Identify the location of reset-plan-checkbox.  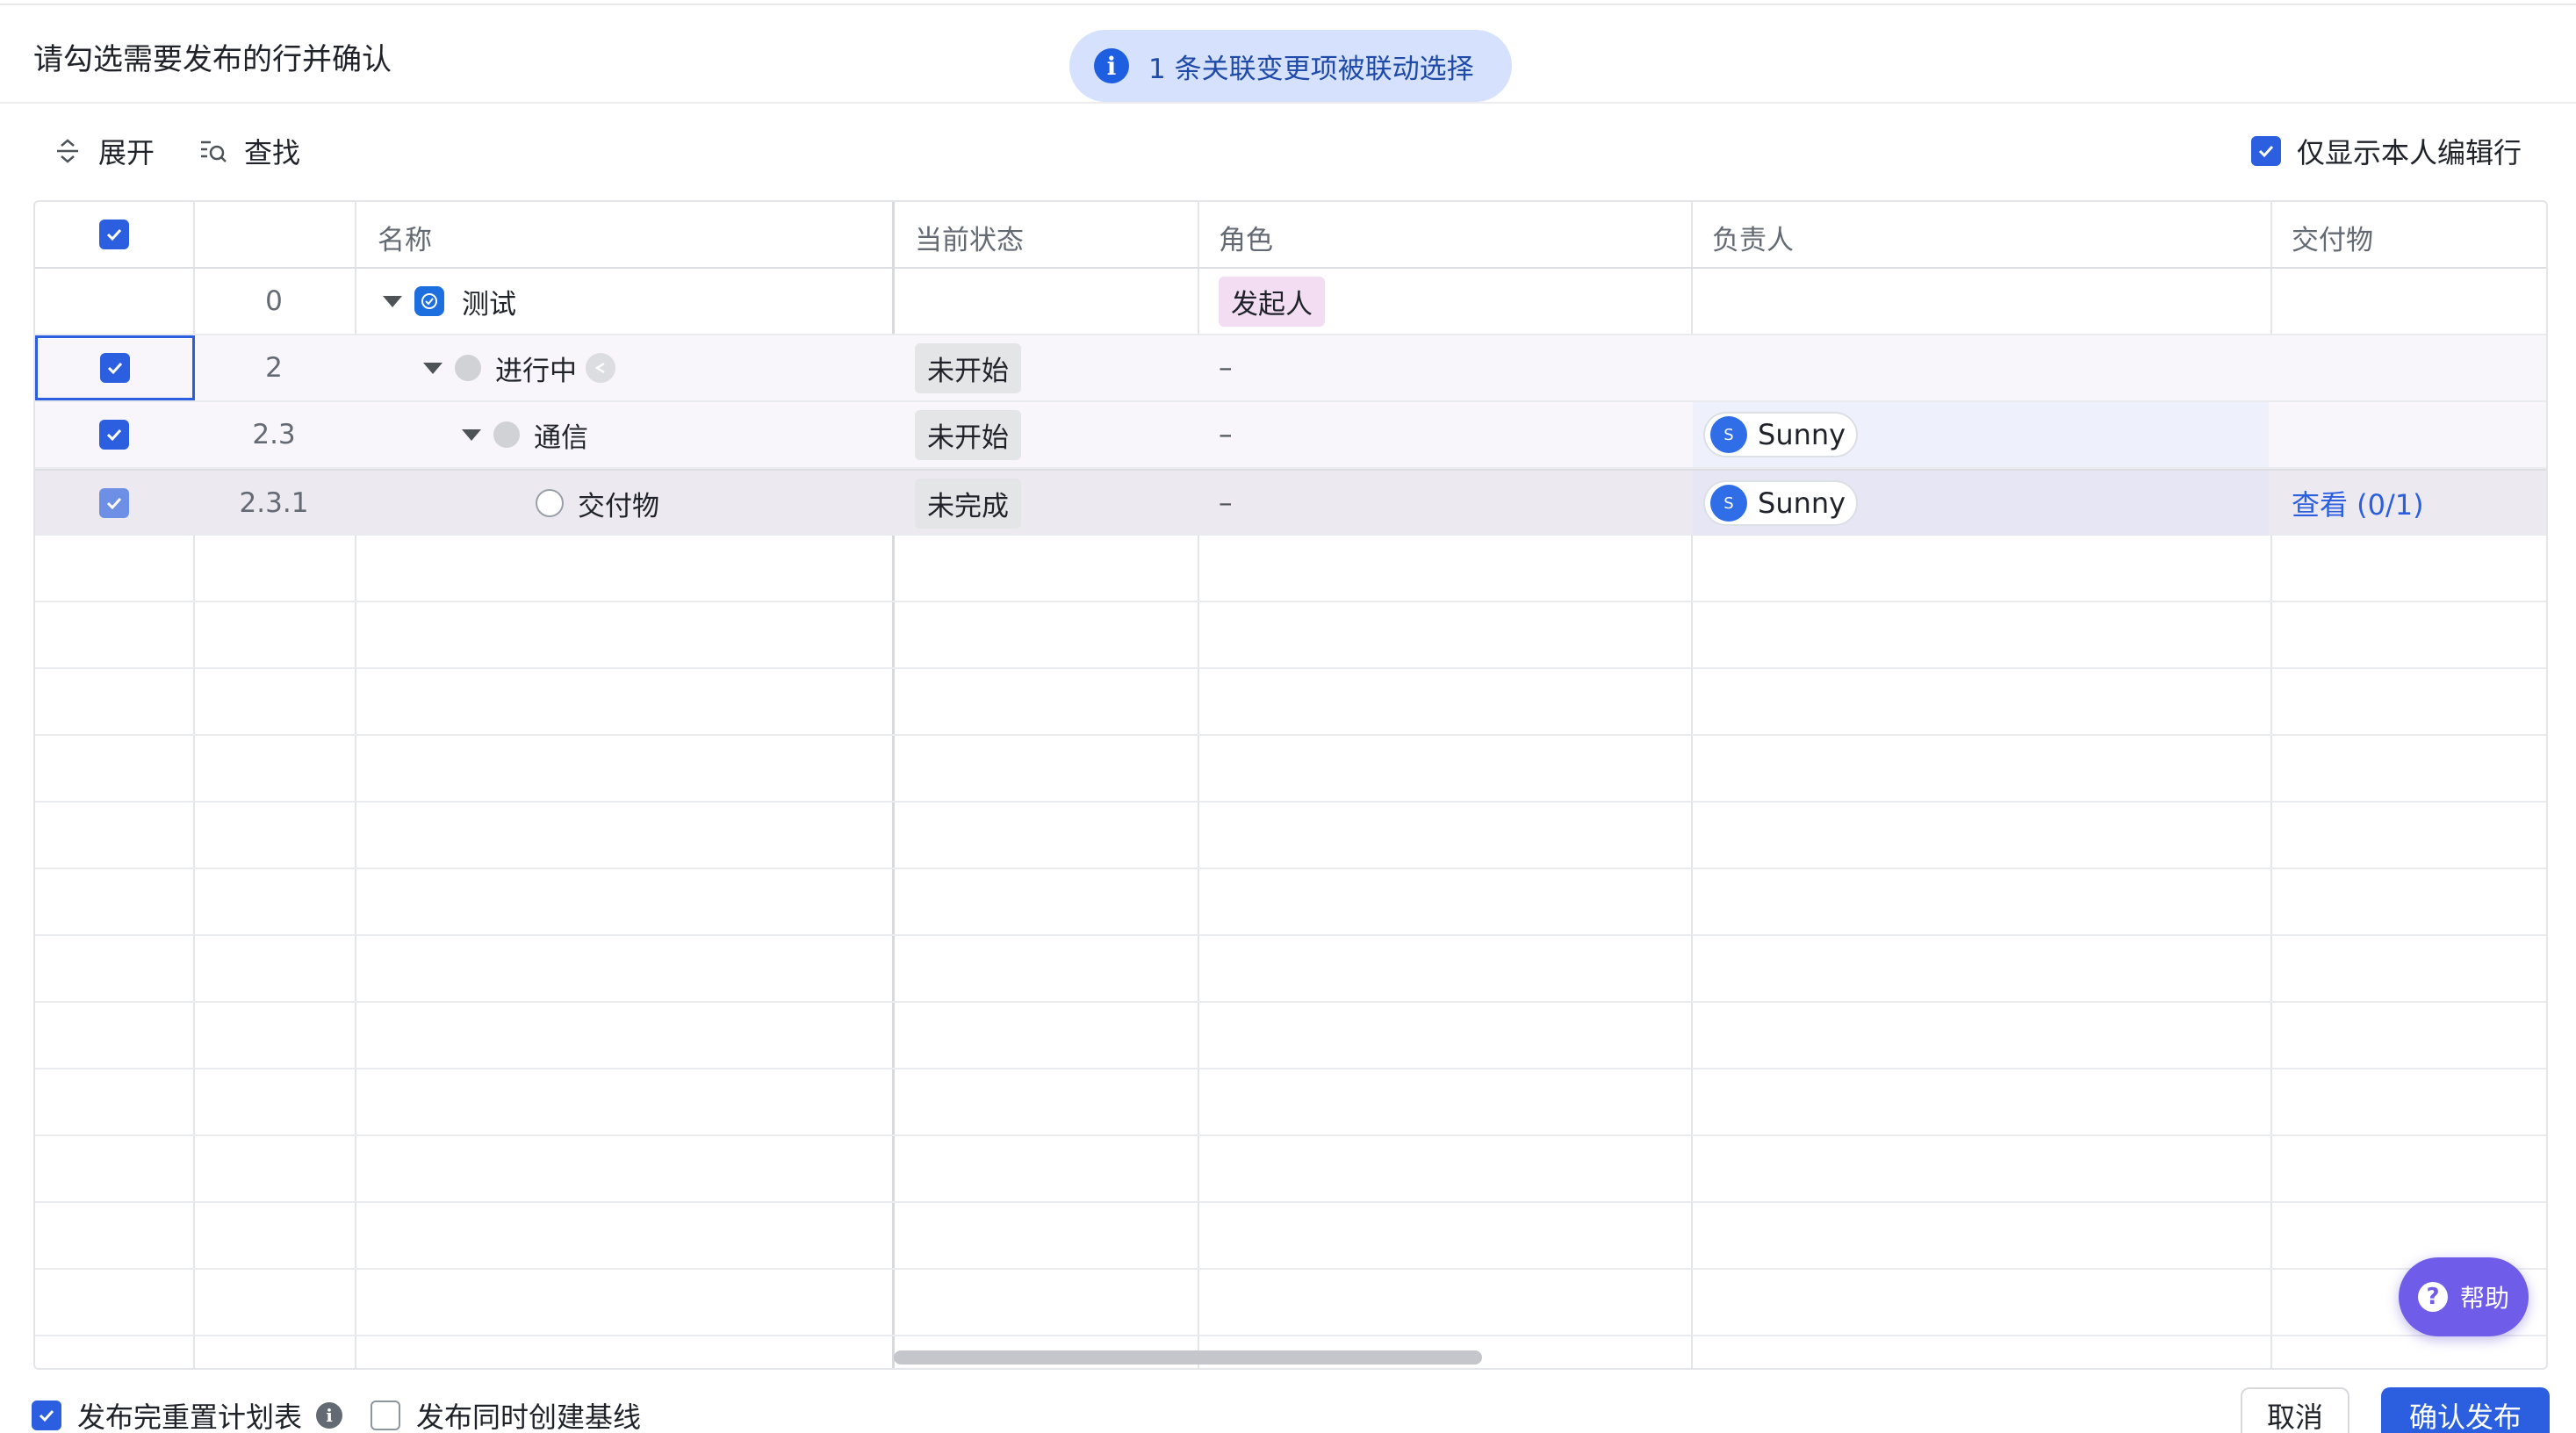
(46, 1415).